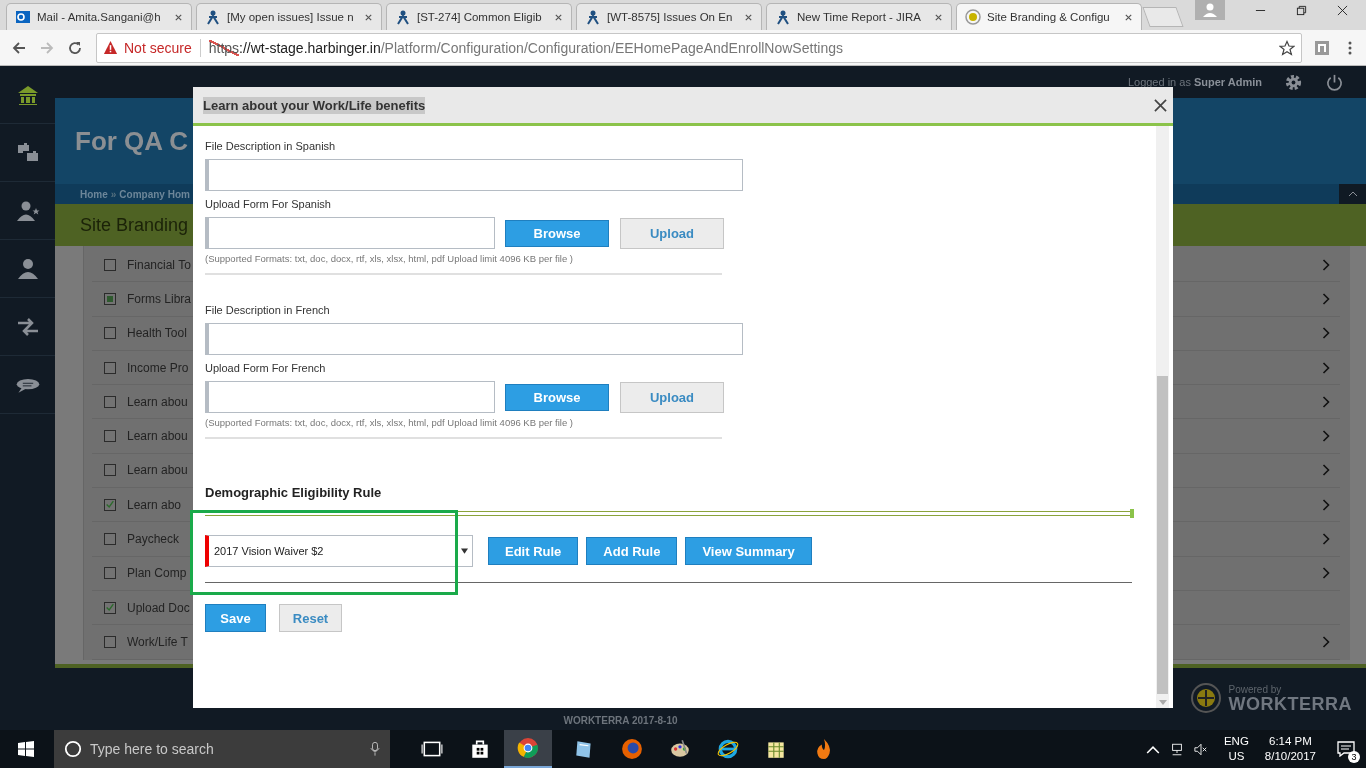 Image resolution: width=1366 pixels, height=768 pixels. I want to click on item-label: Upload Doc, so click(158, 607).